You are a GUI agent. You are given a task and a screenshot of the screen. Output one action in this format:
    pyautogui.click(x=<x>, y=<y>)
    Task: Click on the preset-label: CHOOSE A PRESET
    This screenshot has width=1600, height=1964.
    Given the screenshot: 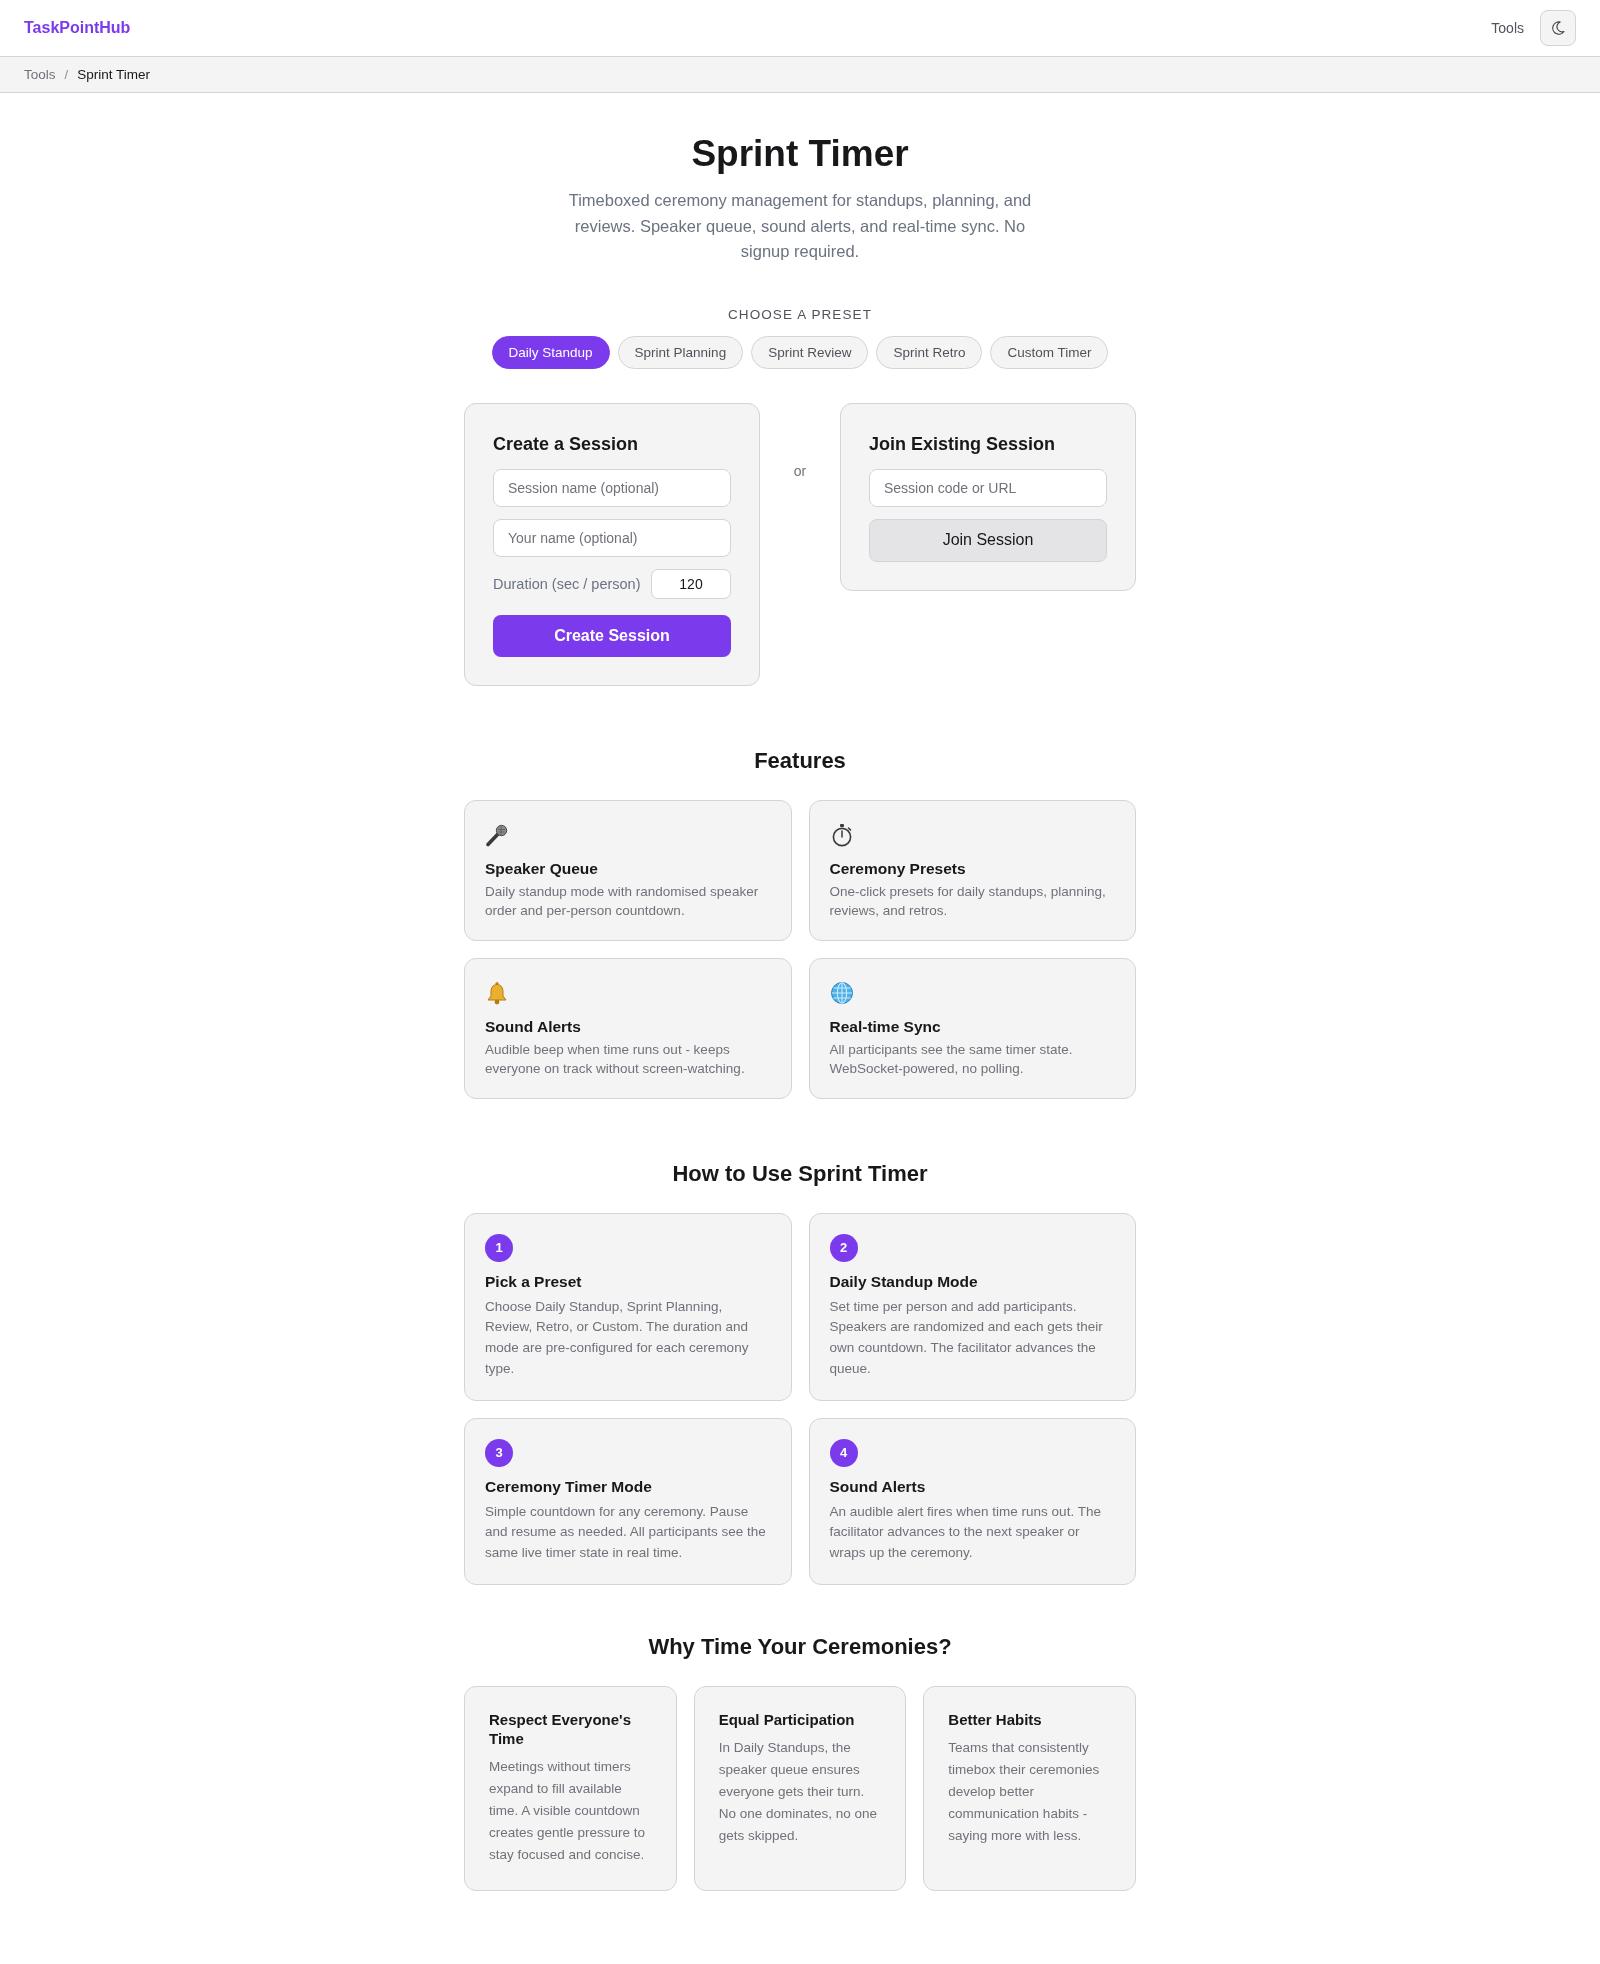 What is the action you would take?
    pyautogui.click(x=799, y=314)
    